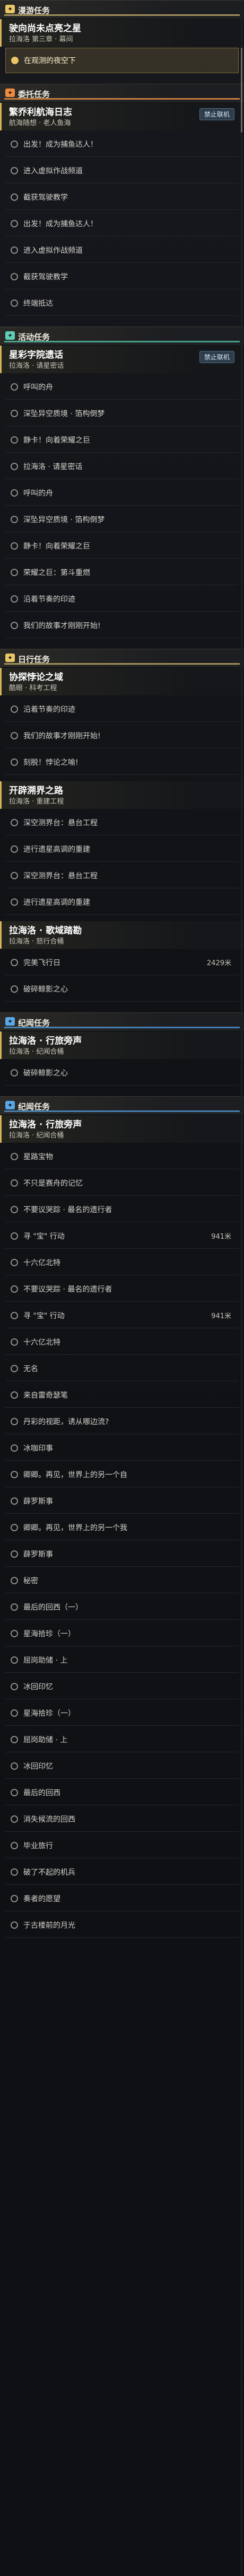 This screenshot has width=244, height=2576. I want to click on quest-card: 繁乔利航海日志 航海随想 · 老人鱼海 禁止联机, so click(122, 116).